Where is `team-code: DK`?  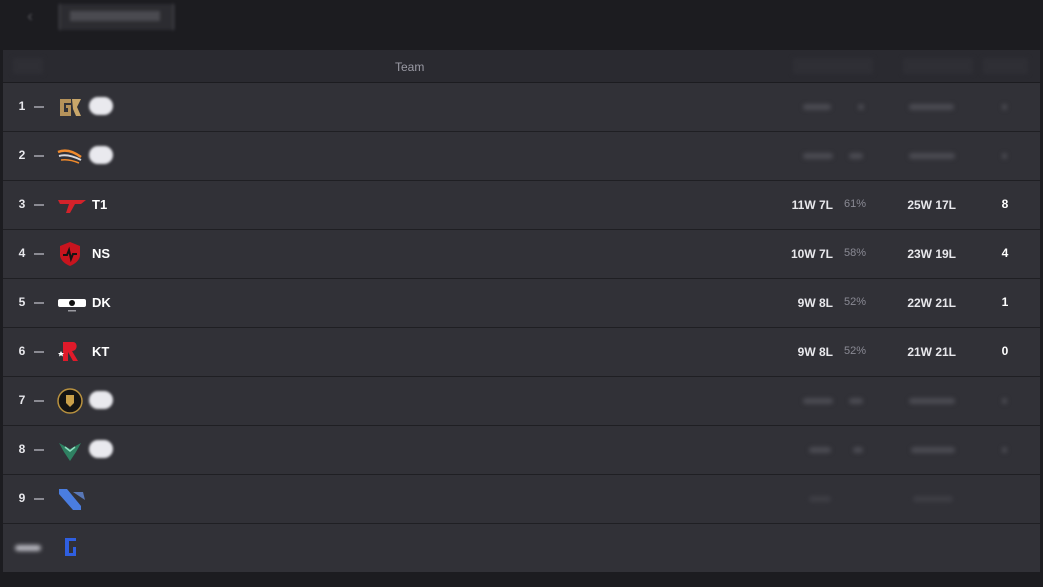
team-code: DK is located at coordinates (101, 302).